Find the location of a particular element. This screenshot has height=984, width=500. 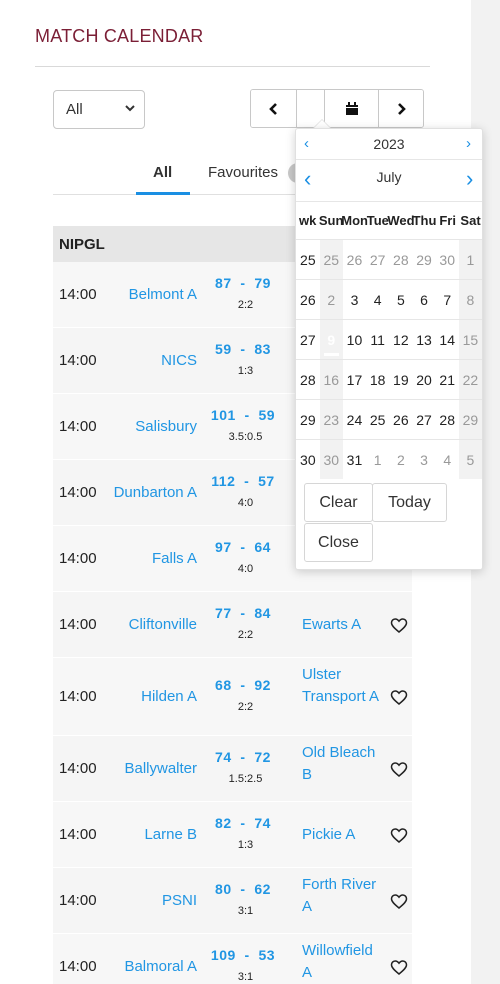

day-cell: 21 is located at coordinates (447, 379).